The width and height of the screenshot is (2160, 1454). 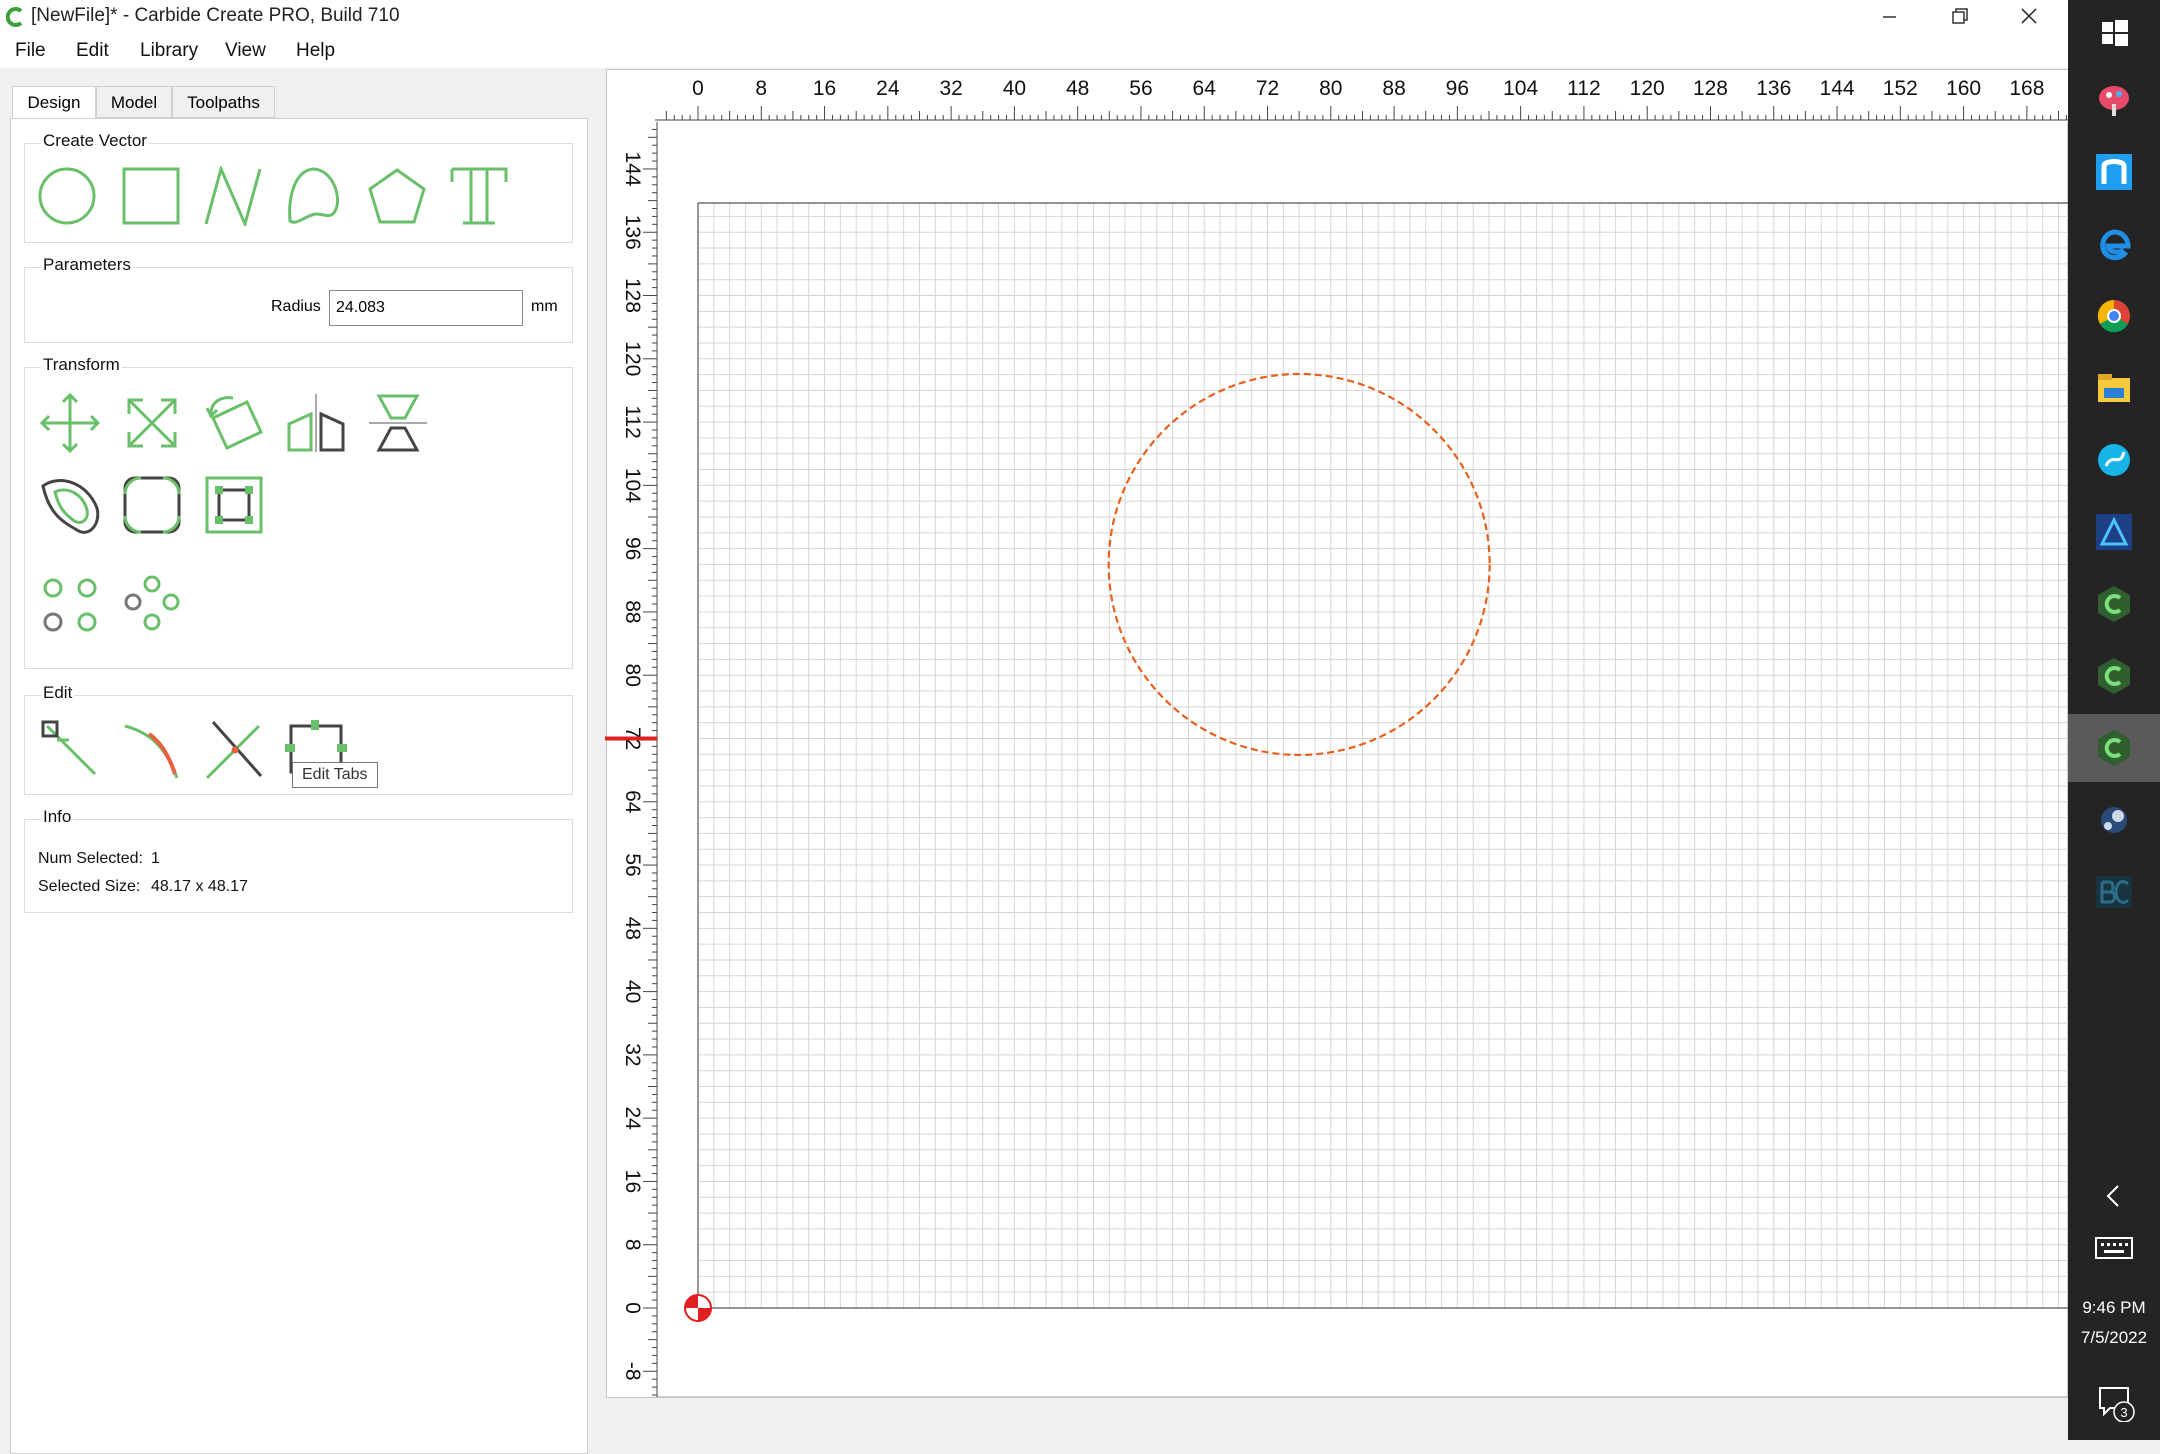 What do you see at coordinates (1267, 88) in the screenshot?
I see `x-ruler-label: 72` at bounding box center [1267, 88].